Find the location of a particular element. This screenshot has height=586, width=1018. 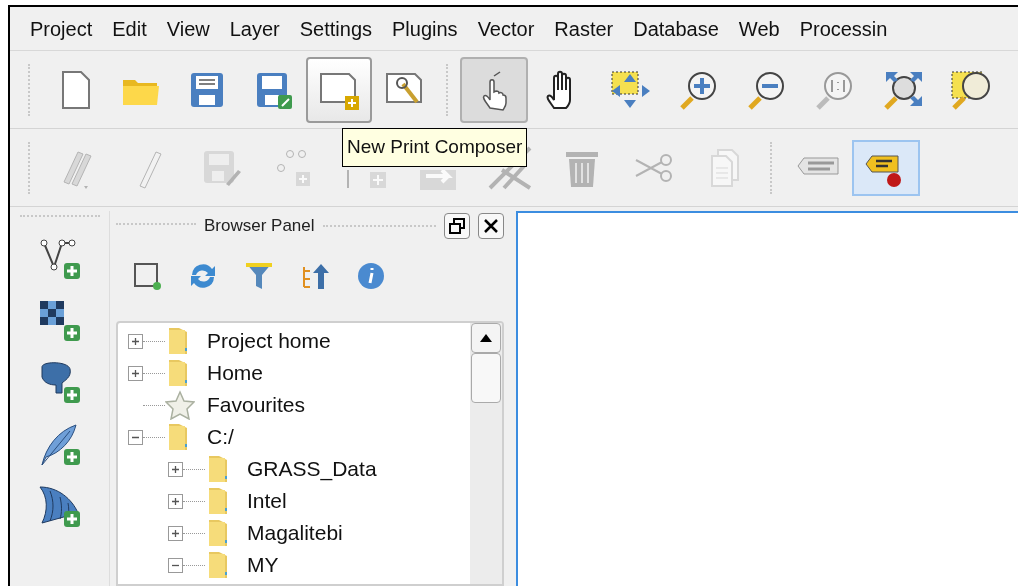

tree-item: MY is located at coordinates (263, 565).